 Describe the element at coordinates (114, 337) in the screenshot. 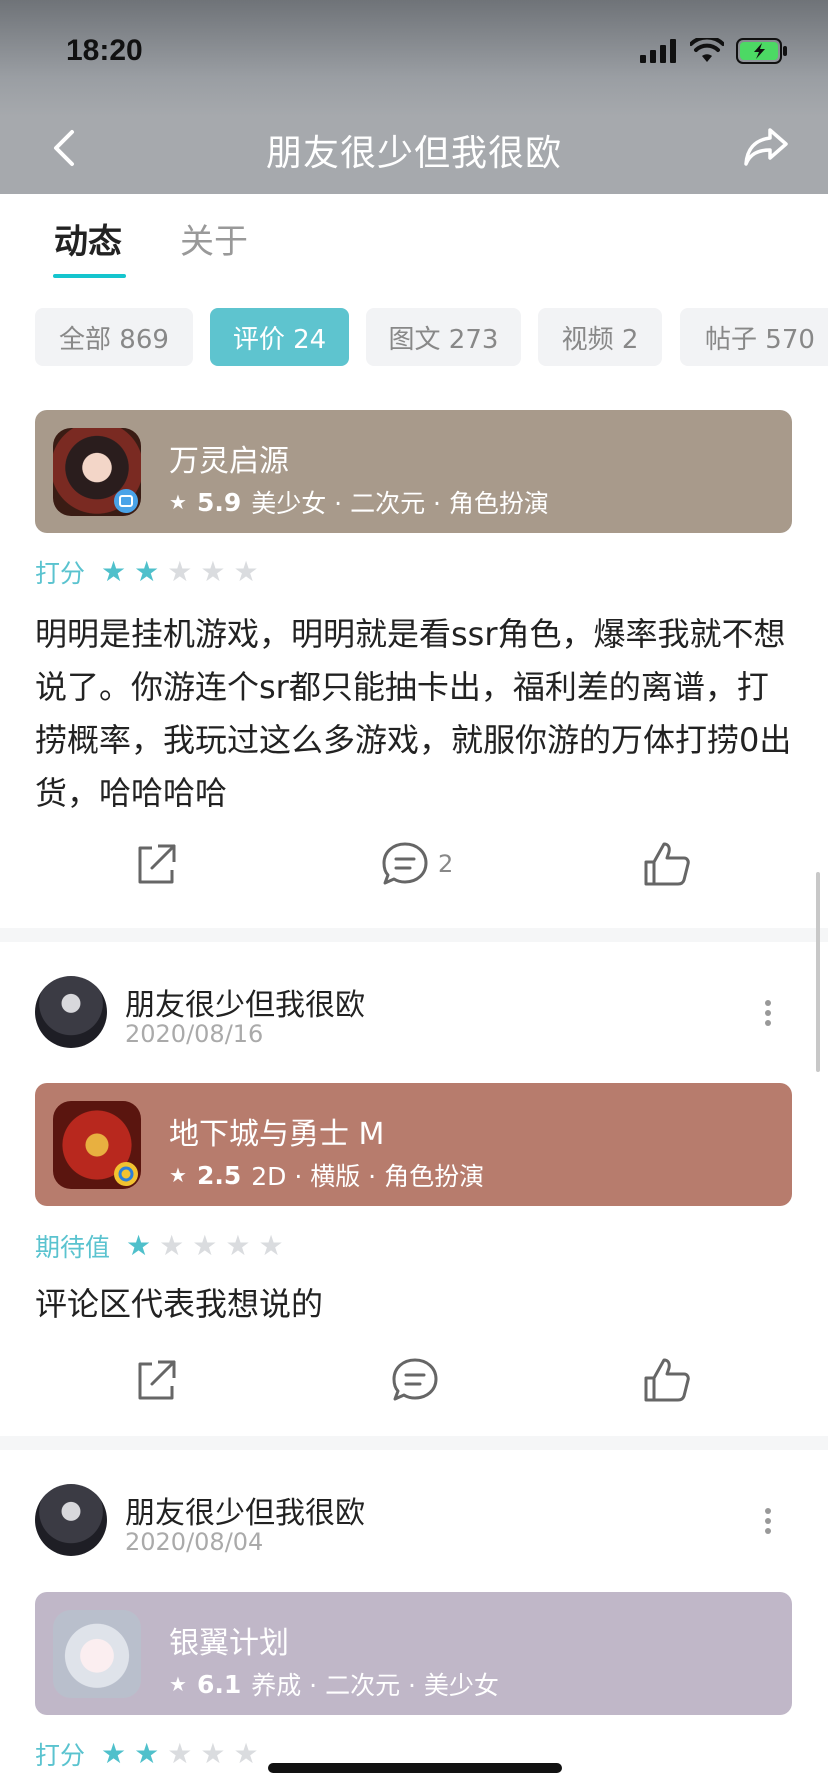

I see `chip-all: 全部 869` at that location.